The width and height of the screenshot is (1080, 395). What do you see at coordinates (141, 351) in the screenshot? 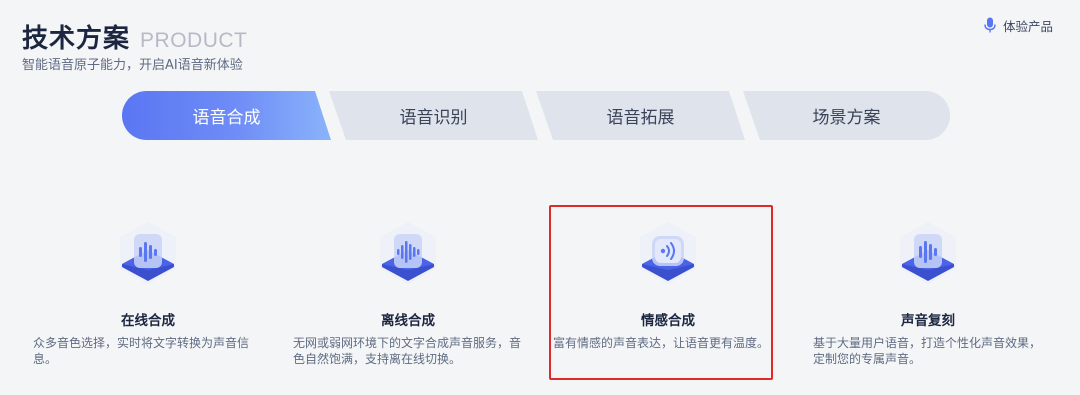
I see `card-description: 众多音色选择，实时将文字转换为声音信息。` at bounding box center [141, 351].